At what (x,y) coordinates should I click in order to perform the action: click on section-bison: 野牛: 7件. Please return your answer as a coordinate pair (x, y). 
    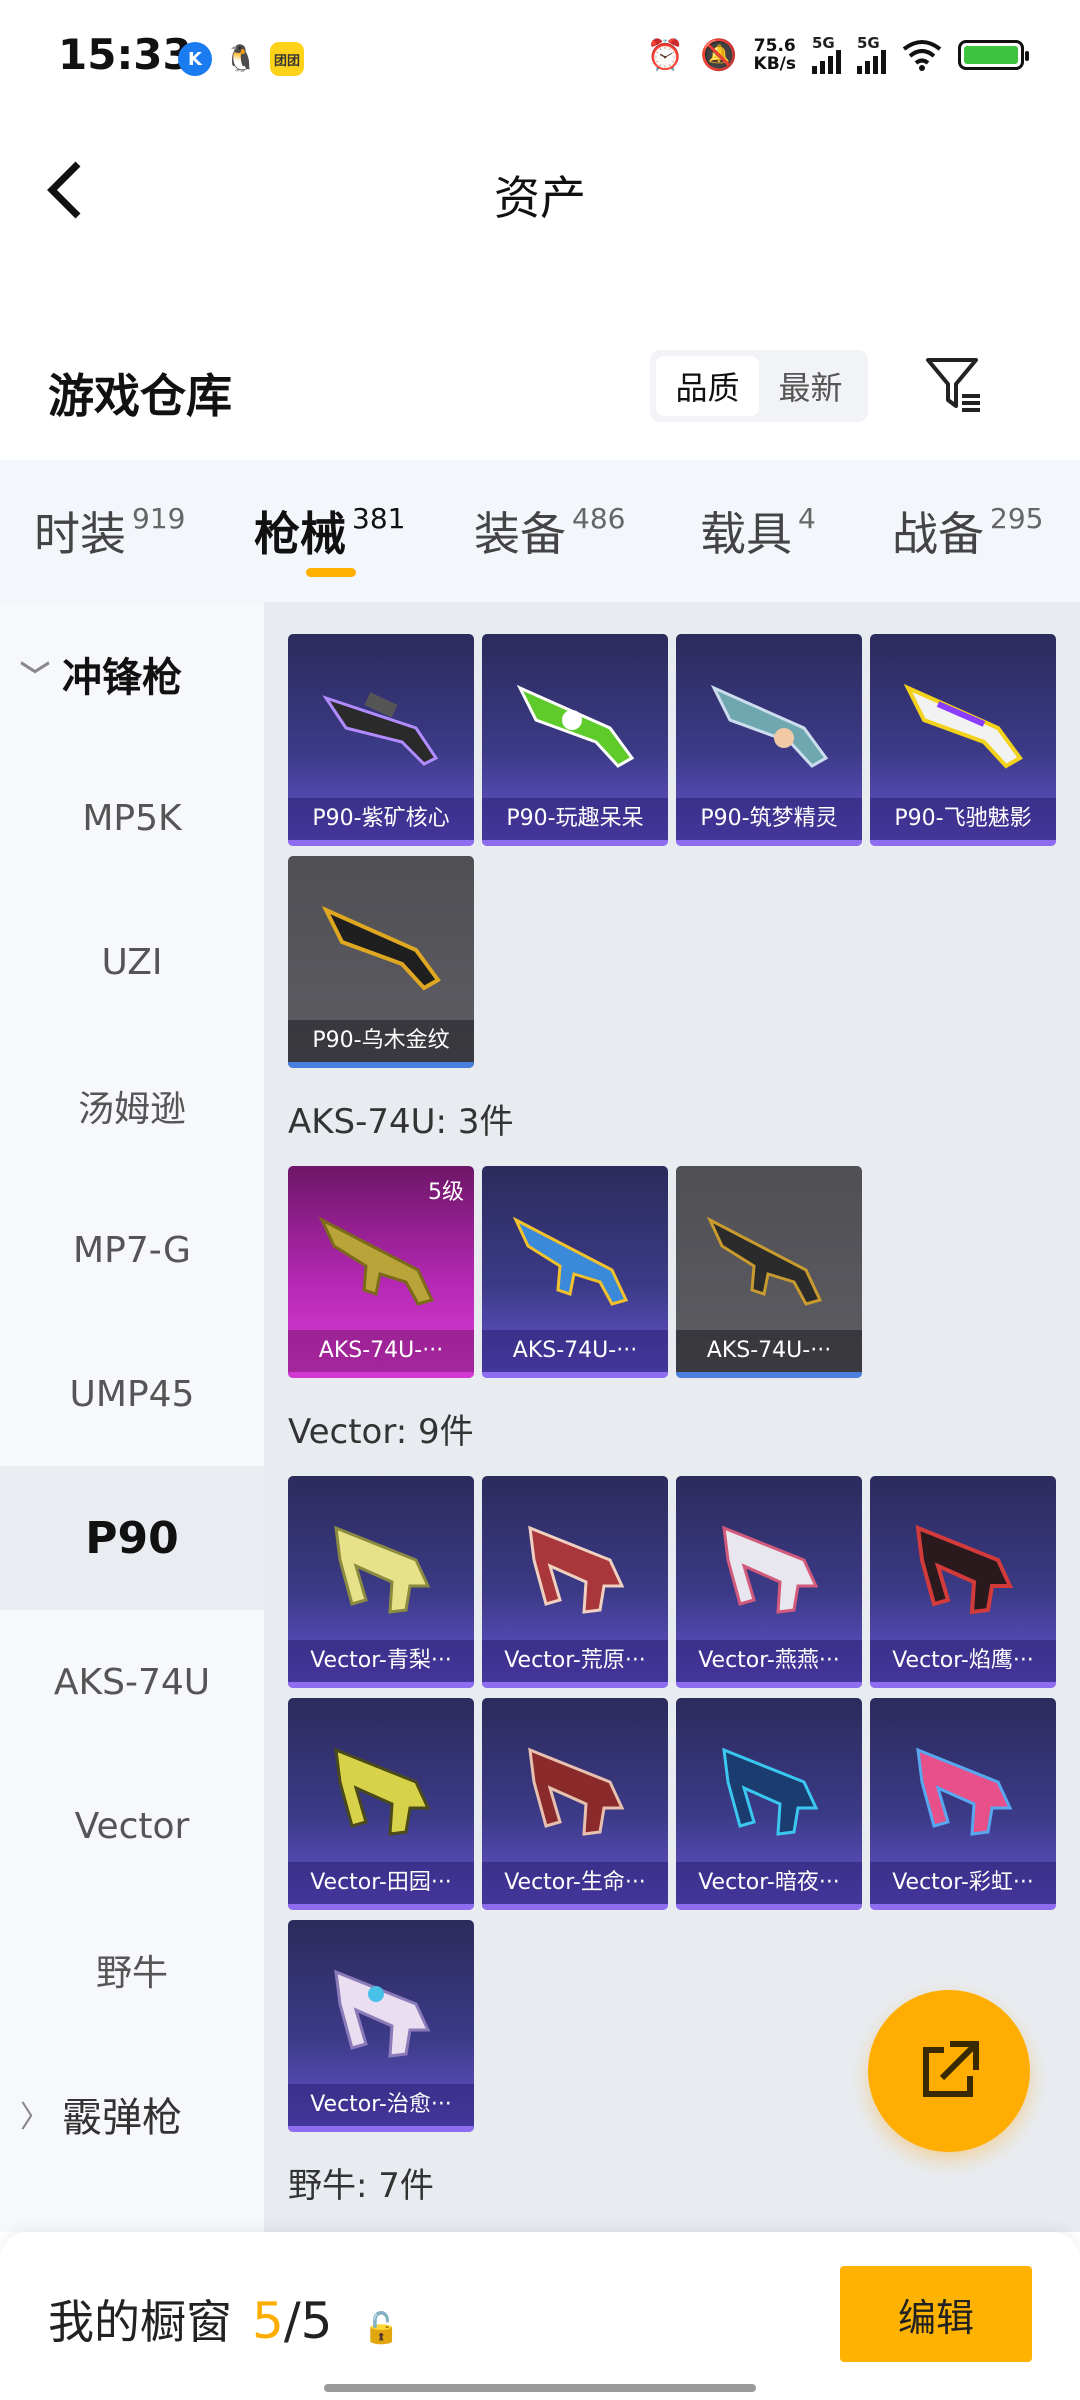
    Looking at the image, I should click on (361, 2186).